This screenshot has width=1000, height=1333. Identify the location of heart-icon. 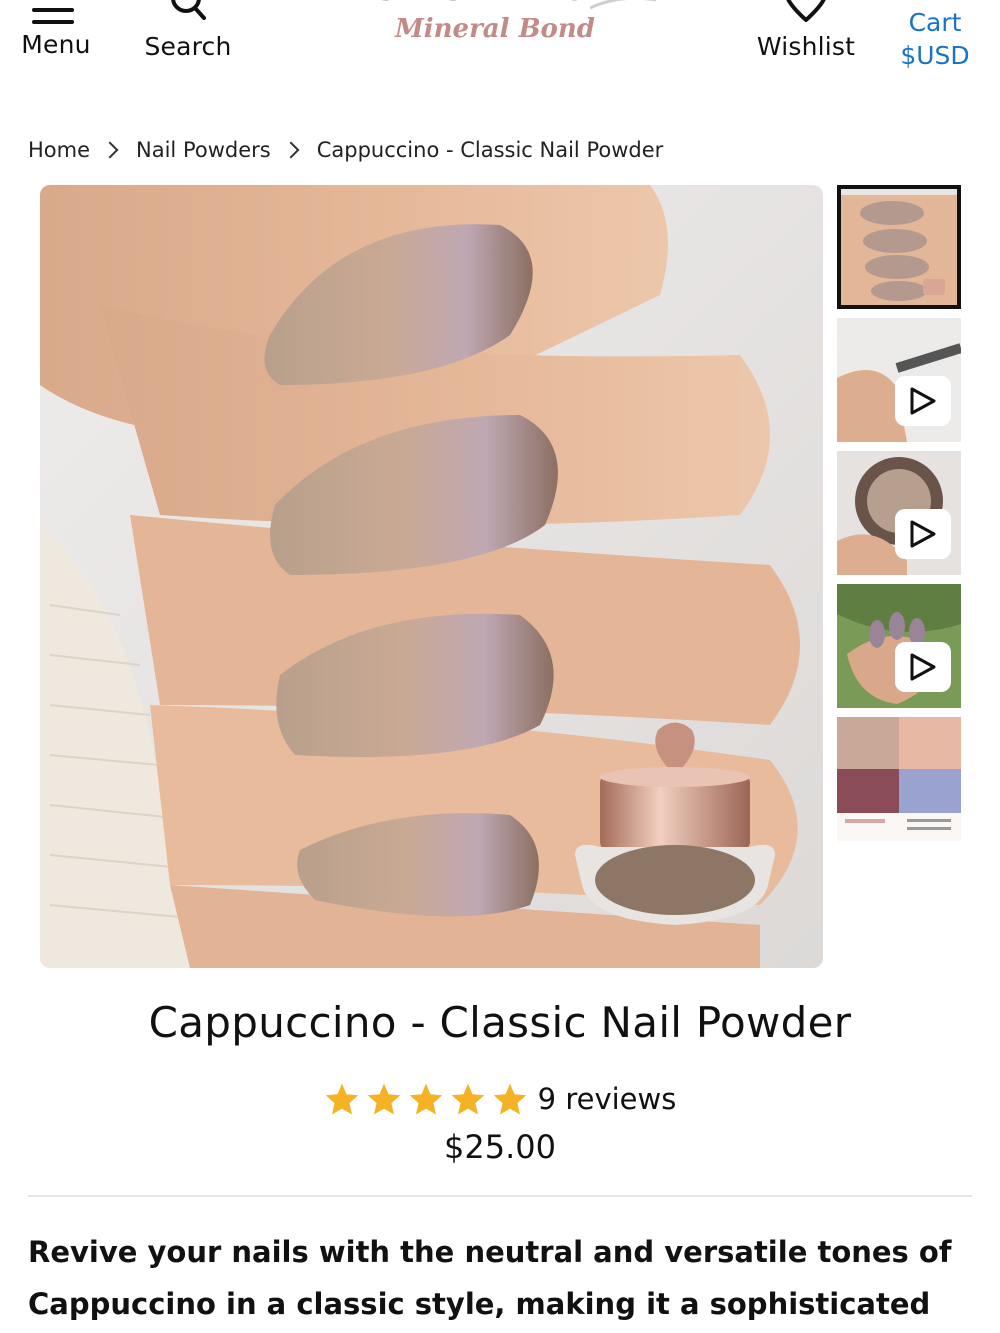
(806, 11).